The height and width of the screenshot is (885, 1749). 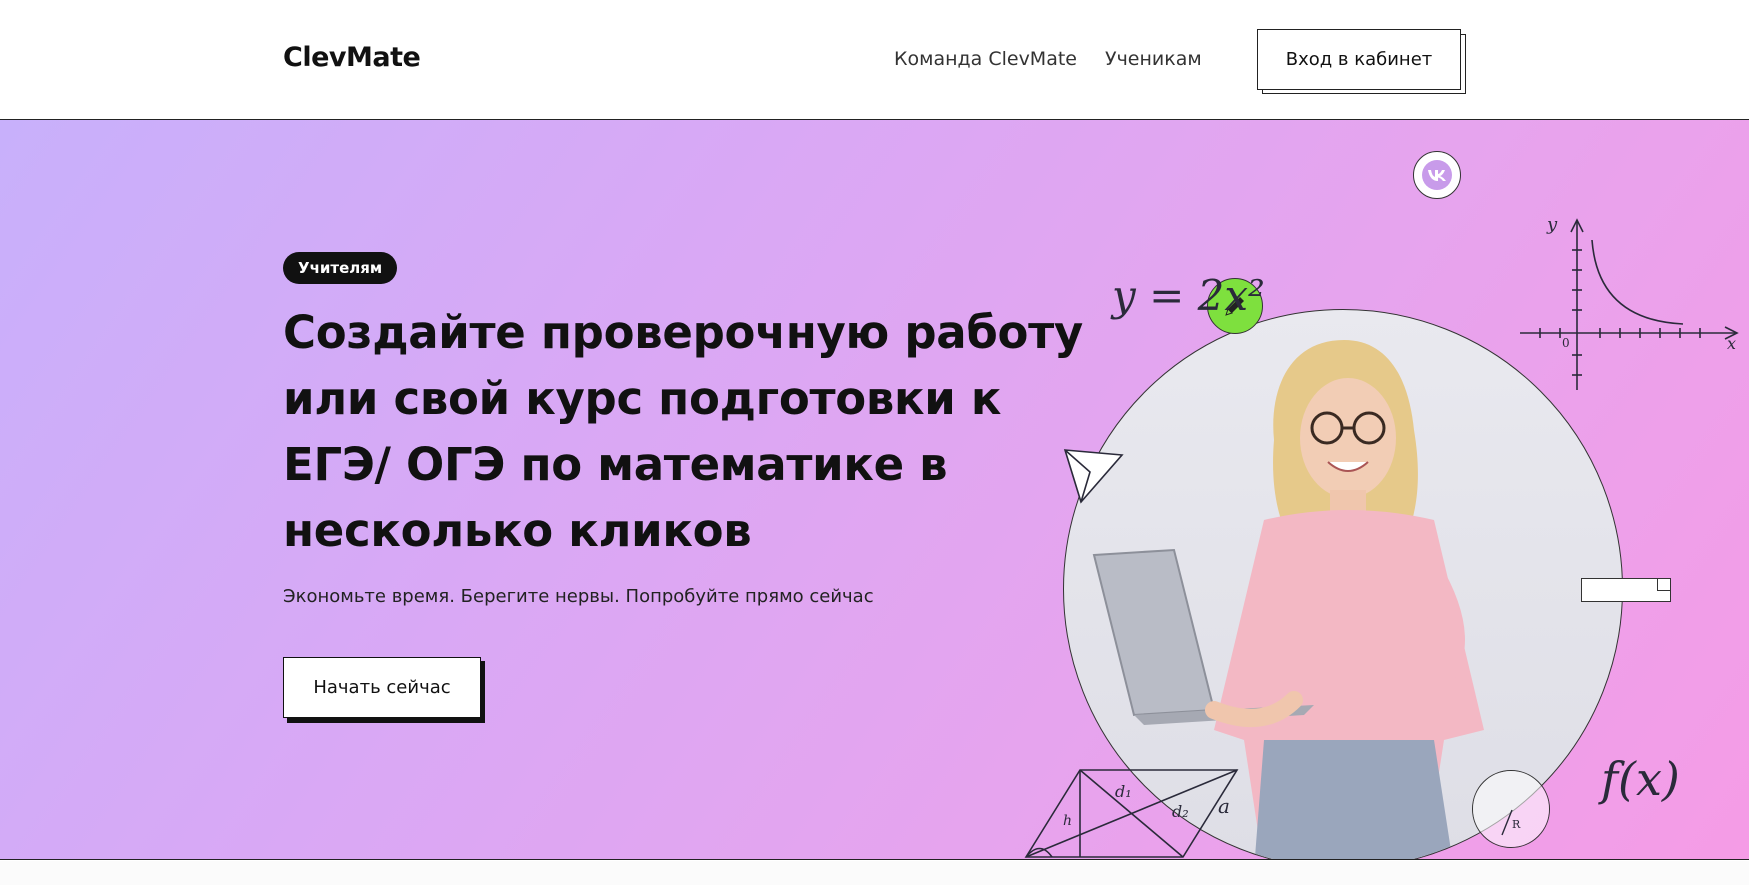 What do you see at coordinates (1639, 779) in the screenshot?
I see `function-label: f(x)` at bounding box center [1639, 779].